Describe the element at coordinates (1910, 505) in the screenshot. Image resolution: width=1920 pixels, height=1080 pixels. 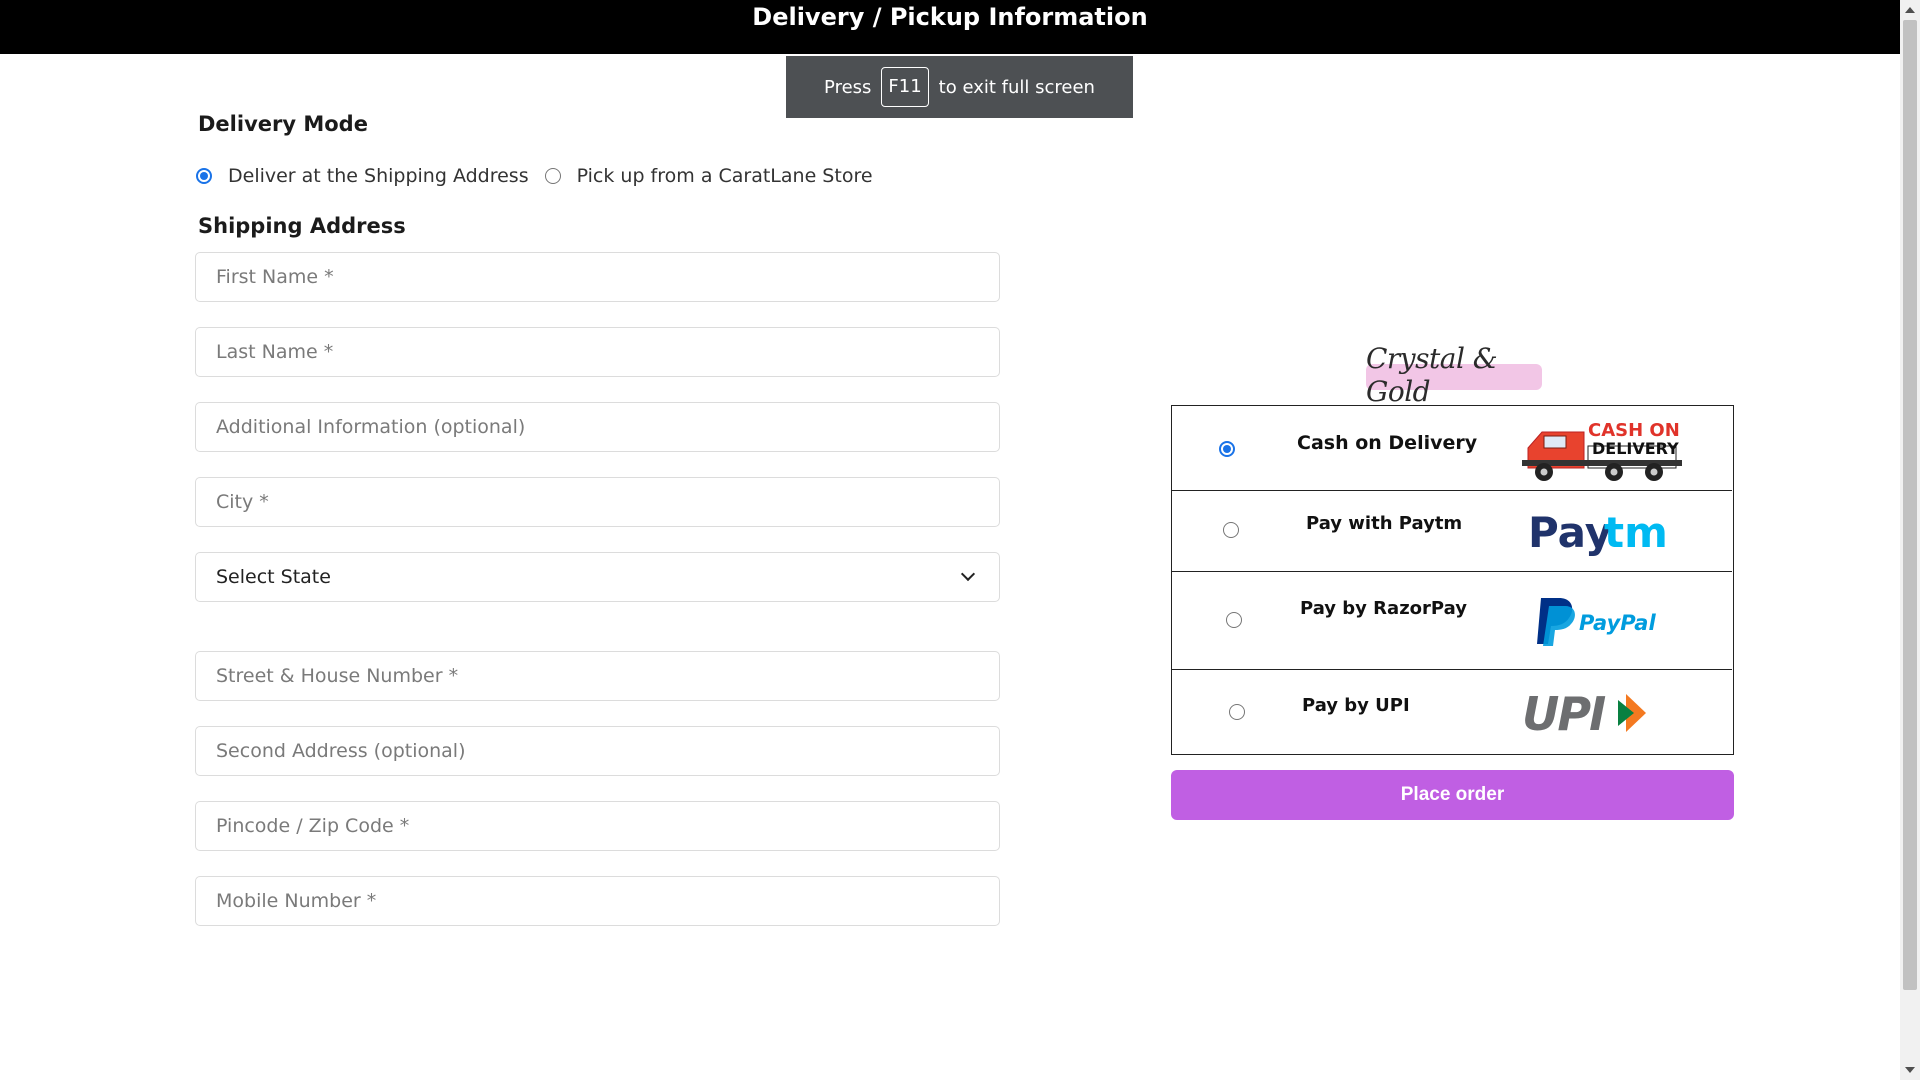
I see `scroll-thumb` at that location.